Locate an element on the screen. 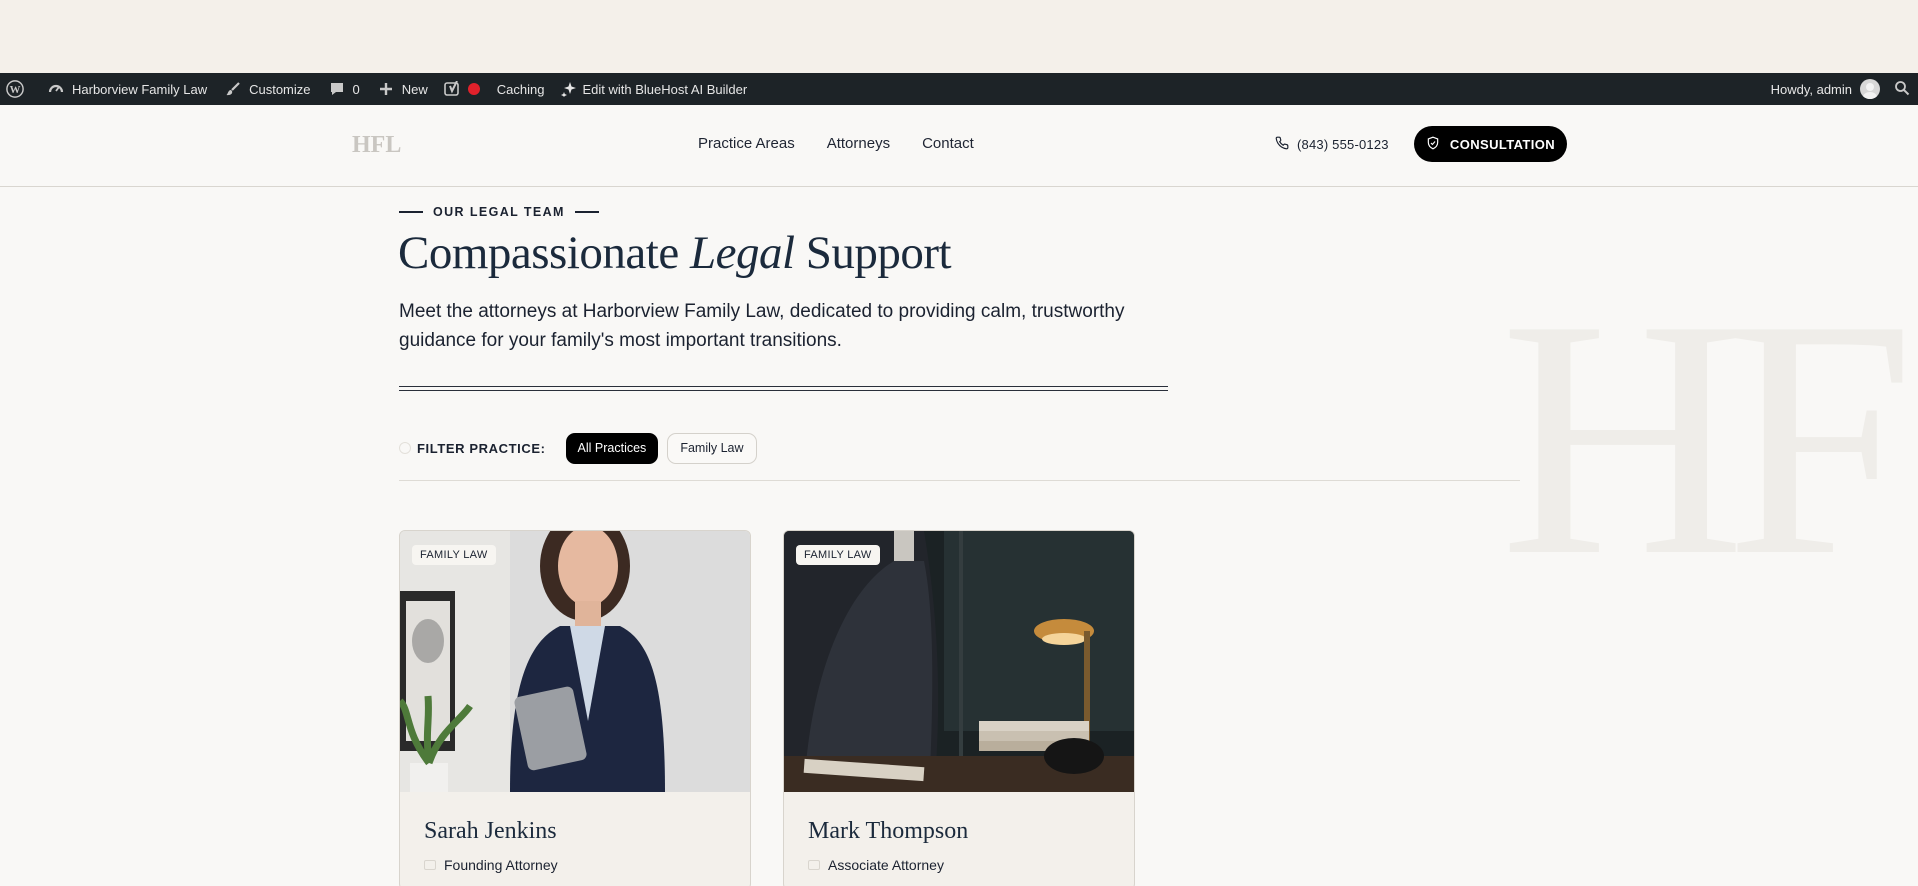 The image size is (1918, 886). eyebrow-label: OUR LEGAL TEAM is located at coordinates (499, 212).